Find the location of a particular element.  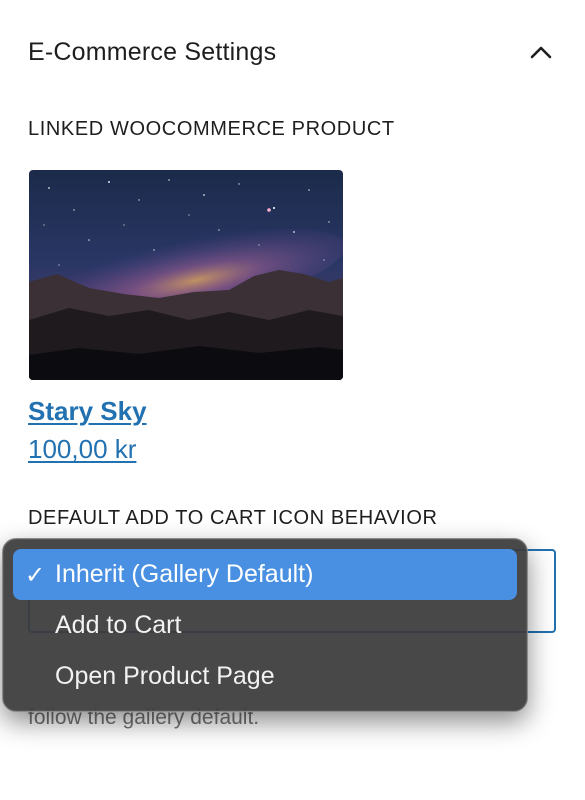

checkmark-icon: ✓ is located at coordinates (35, 574).